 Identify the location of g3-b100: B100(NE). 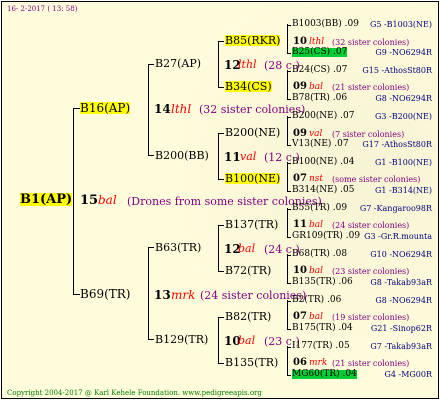
(253, 178).